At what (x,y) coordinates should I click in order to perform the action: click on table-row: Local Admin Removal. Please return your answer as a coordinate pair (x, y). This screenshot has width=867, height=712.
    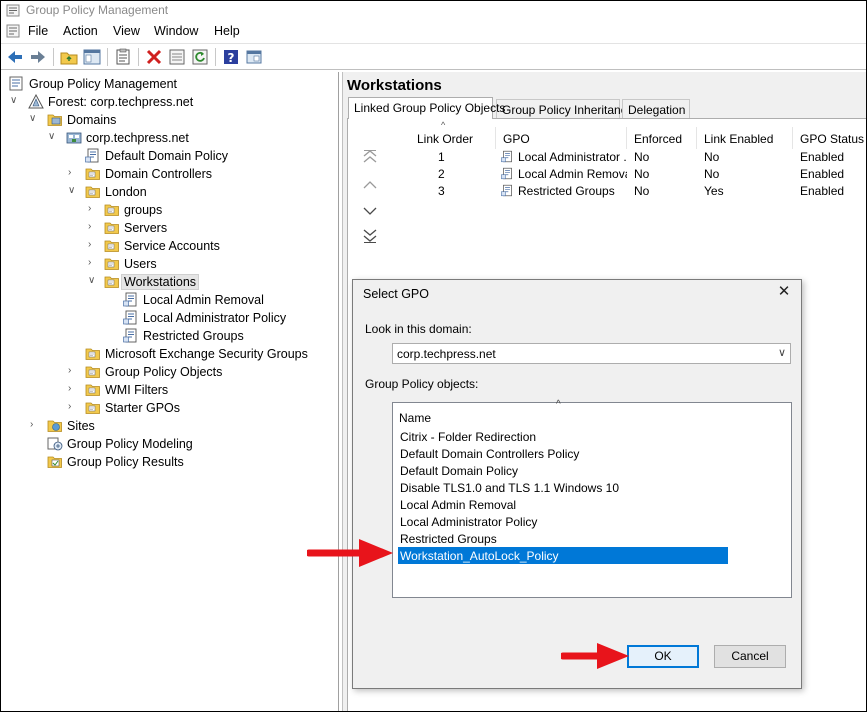
    Looking at the image, I should click on (564, 175).